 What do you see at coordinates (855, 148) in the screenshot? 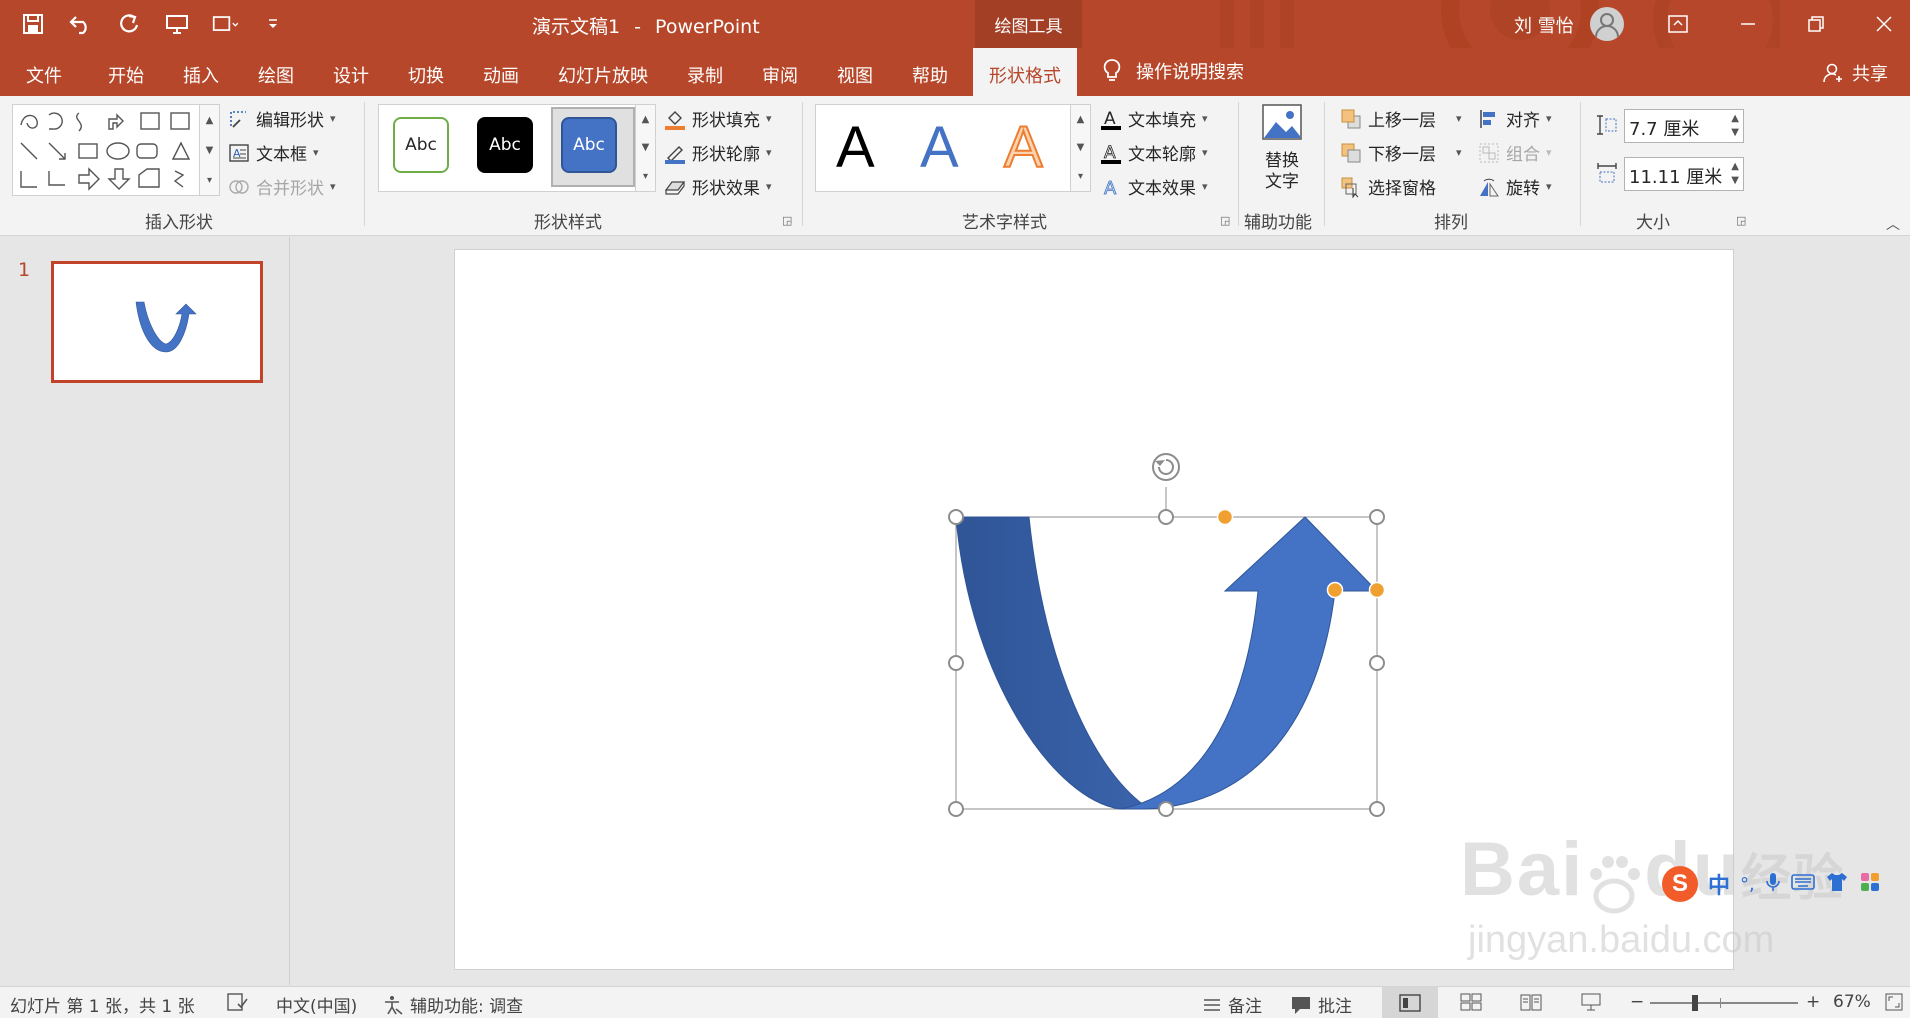
I see `wordart-preset-black: A` at bounding box center [855, 148].